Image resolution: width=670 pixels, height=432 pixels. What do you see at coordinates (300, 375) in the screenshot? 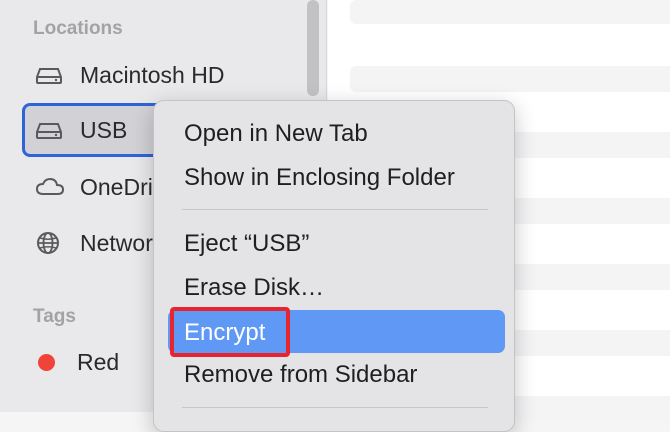
I see `menu-item-remove-from-sidebar: Remove from Sidebar` at bounding box center [300, 375].